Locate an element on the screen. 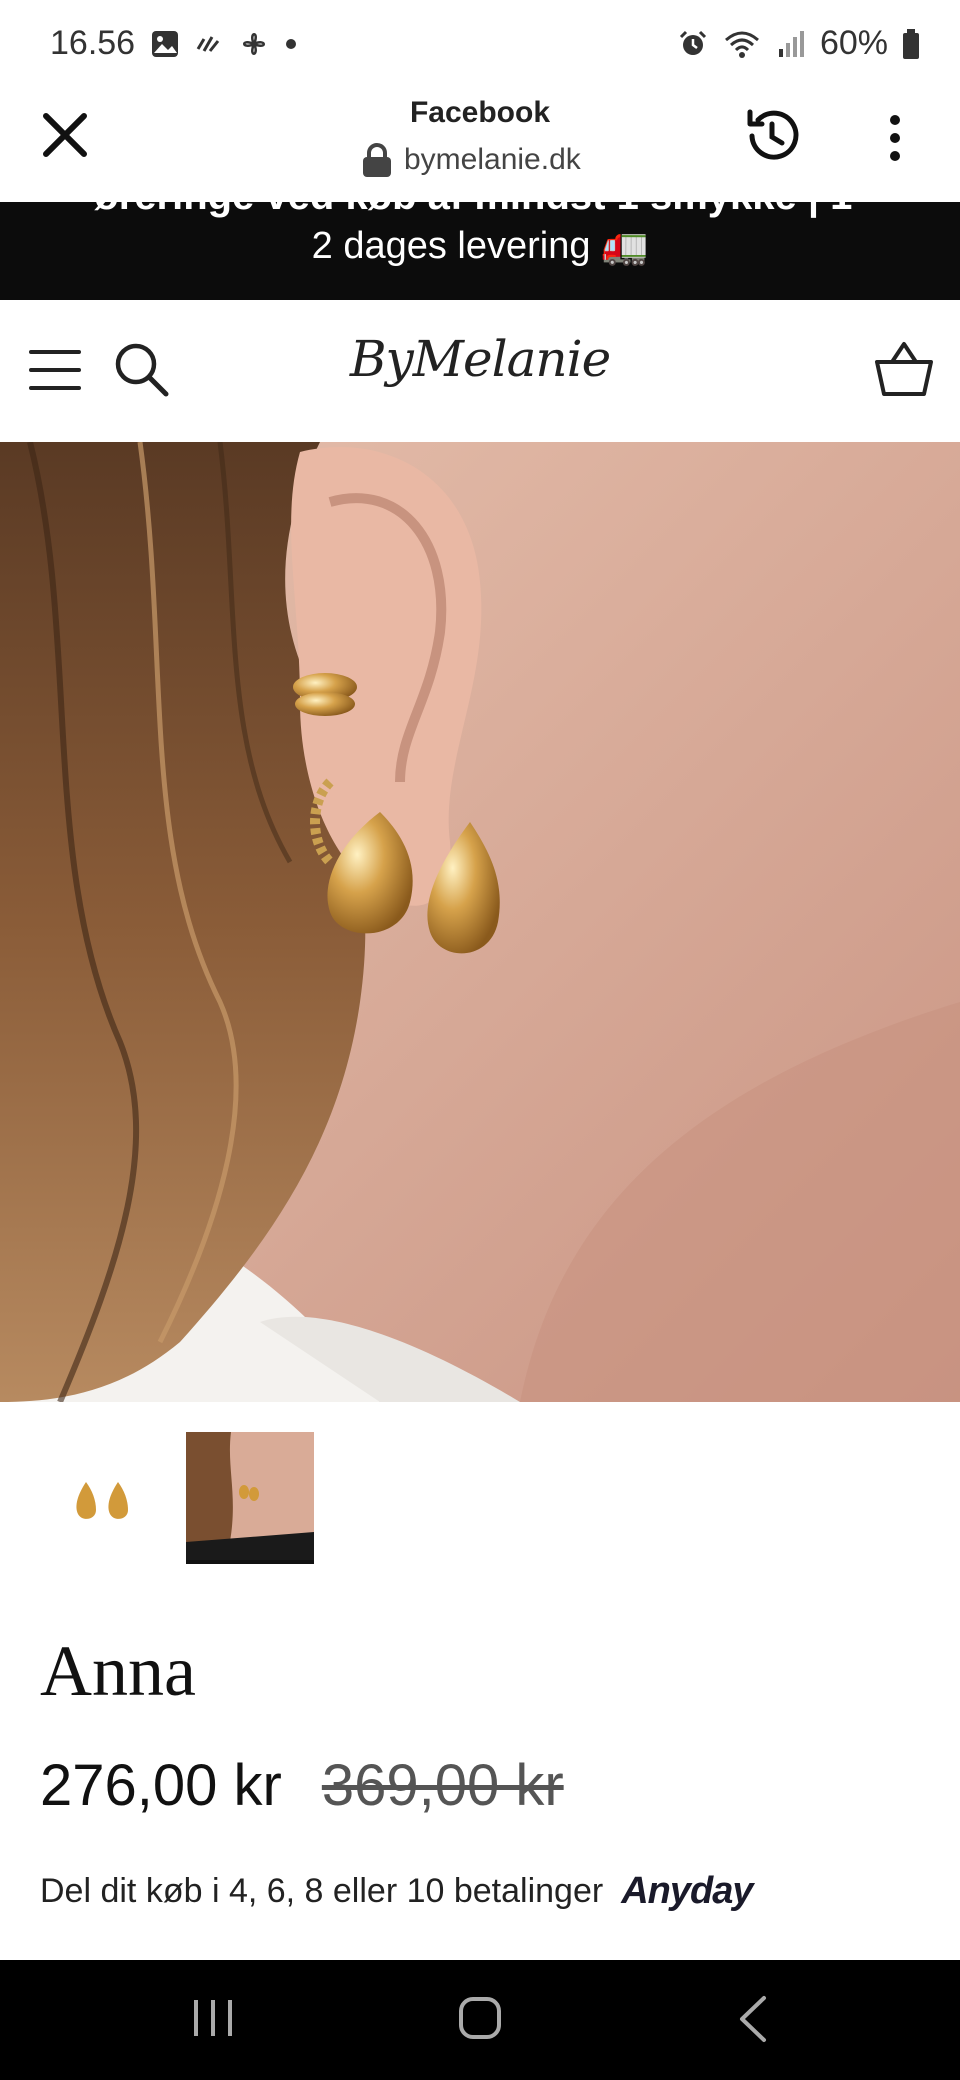  product-title: Anna is located at coordinates (118, 1671).